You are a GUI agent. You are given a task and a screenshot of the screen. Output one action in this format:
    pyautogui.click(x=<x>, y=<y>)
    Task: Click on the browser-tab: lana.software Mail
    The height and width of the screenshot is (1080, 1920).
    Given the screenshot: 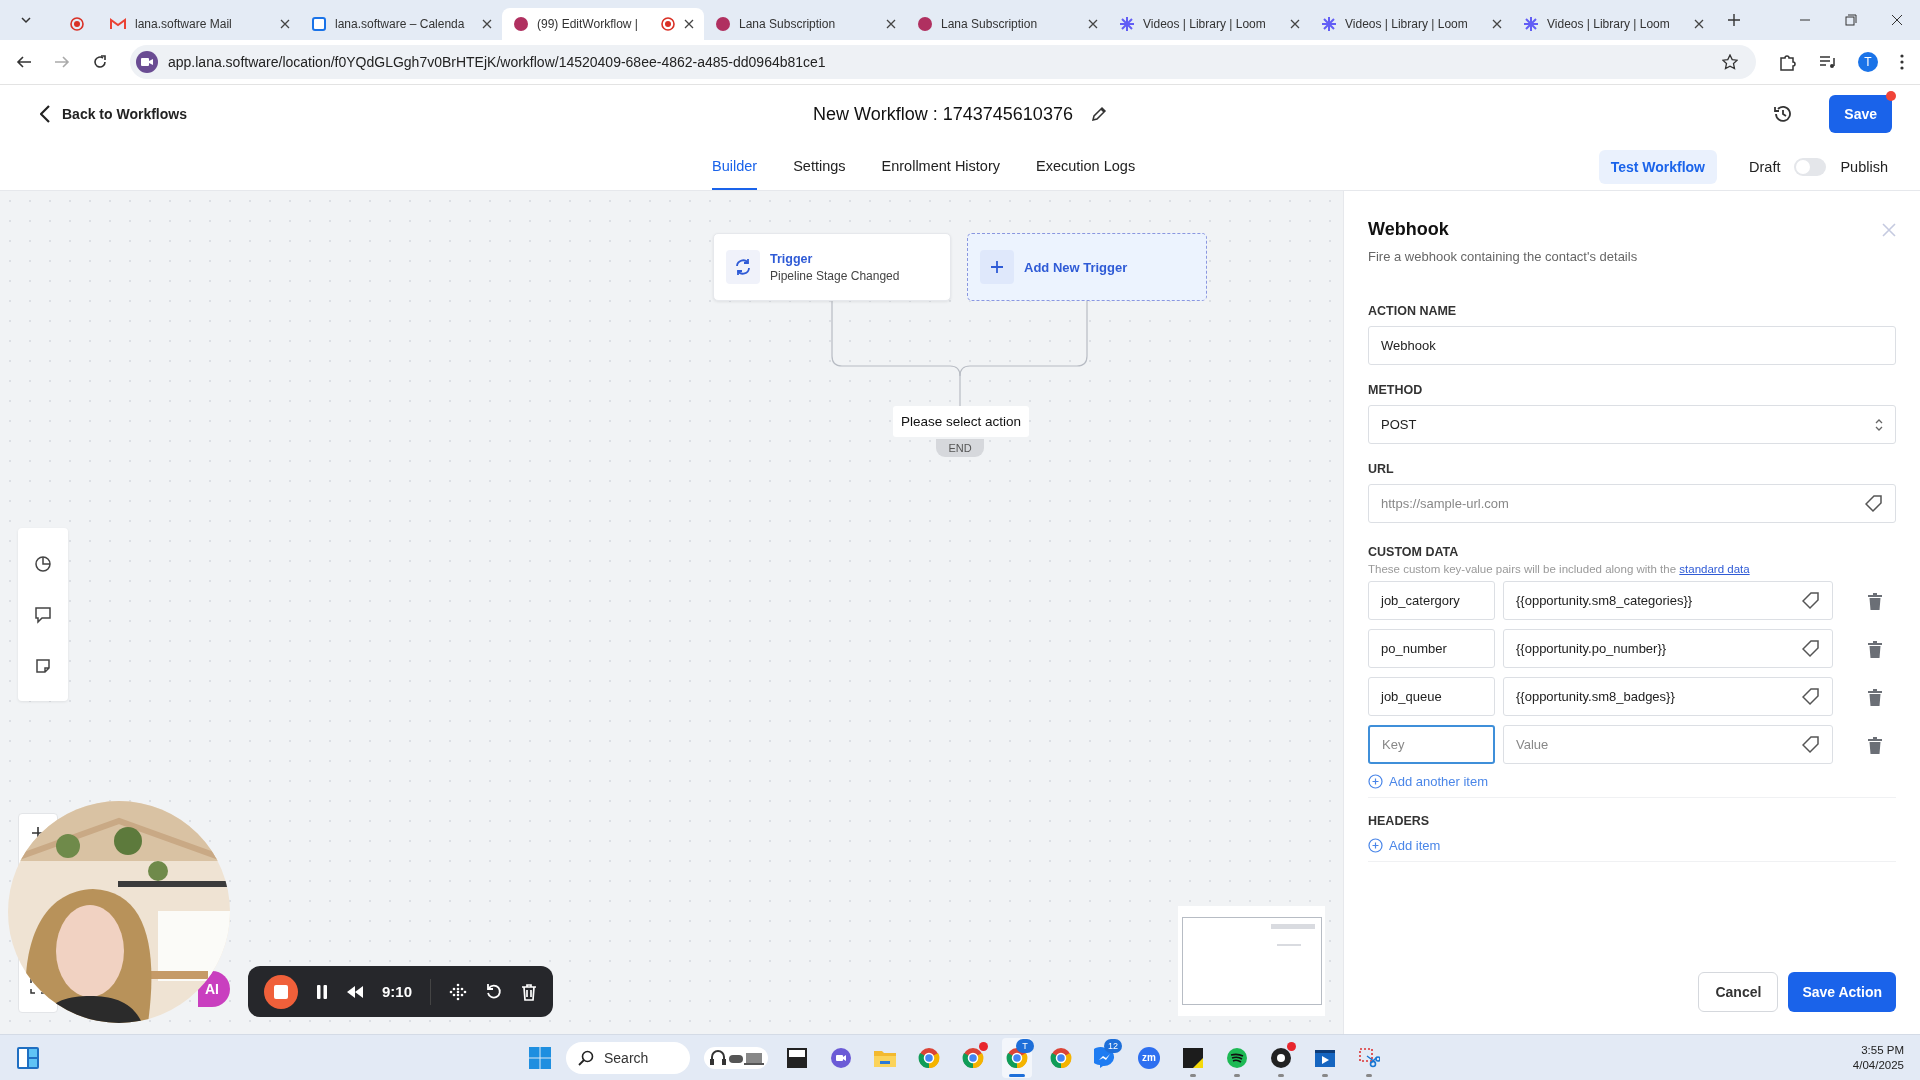 What is the action you would take?
    pyautogui.click(x=199, y=24)
    